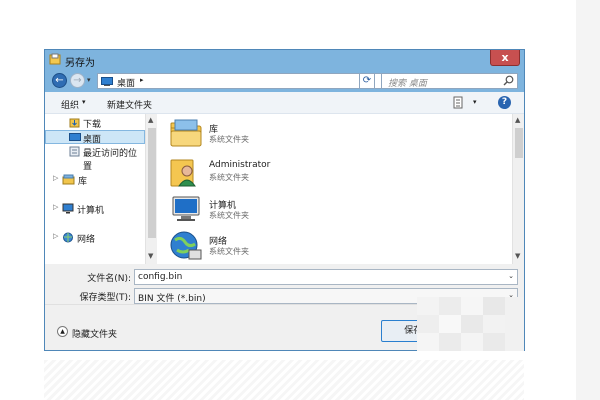  Describe the element at coordinates (458, 102) in the screenshot. I see `view-options-icon` at that location.